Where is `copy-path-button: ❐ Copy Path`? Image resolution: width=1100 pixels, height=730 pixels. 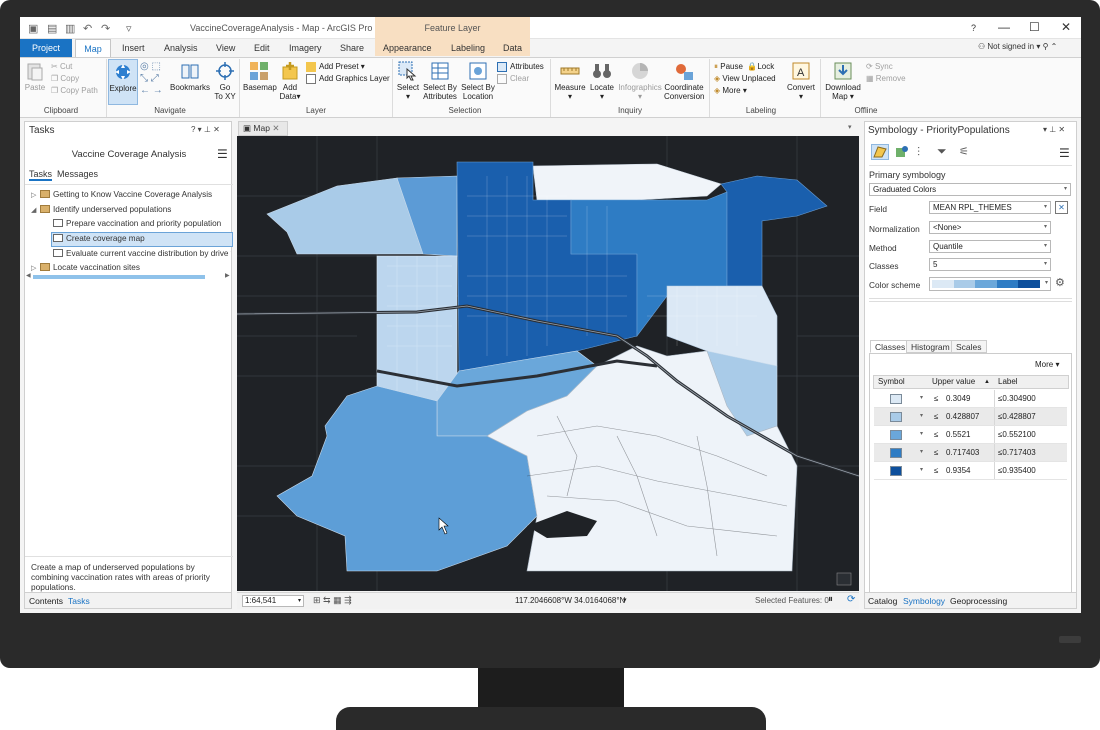
copy-path-button: ❐ Copy Path is located at coordinates (74, 91).